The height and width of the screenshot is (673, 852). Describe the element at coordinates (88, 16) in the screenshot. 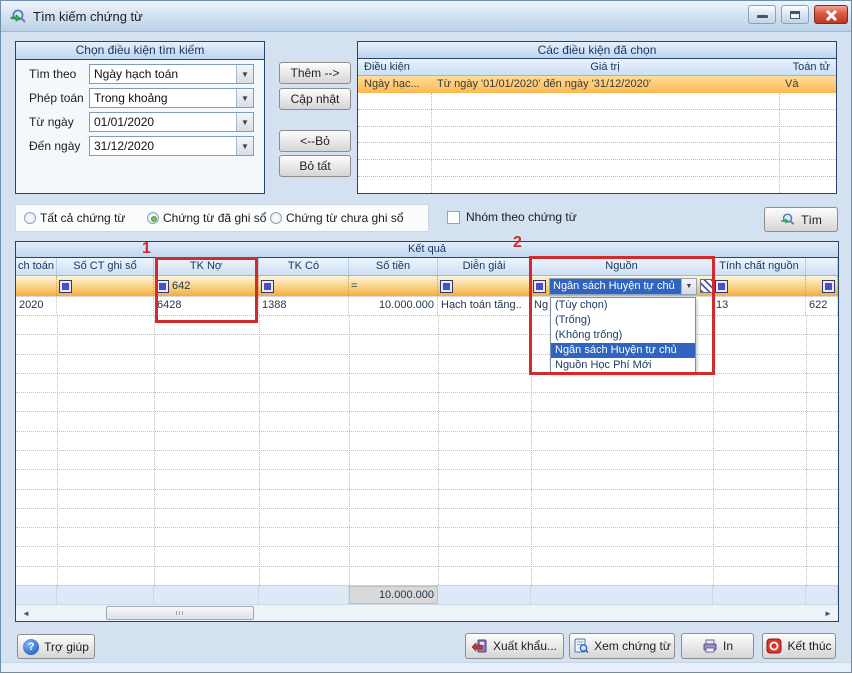

I see `window-title: Tìm kiếm chứng từ` at that location.